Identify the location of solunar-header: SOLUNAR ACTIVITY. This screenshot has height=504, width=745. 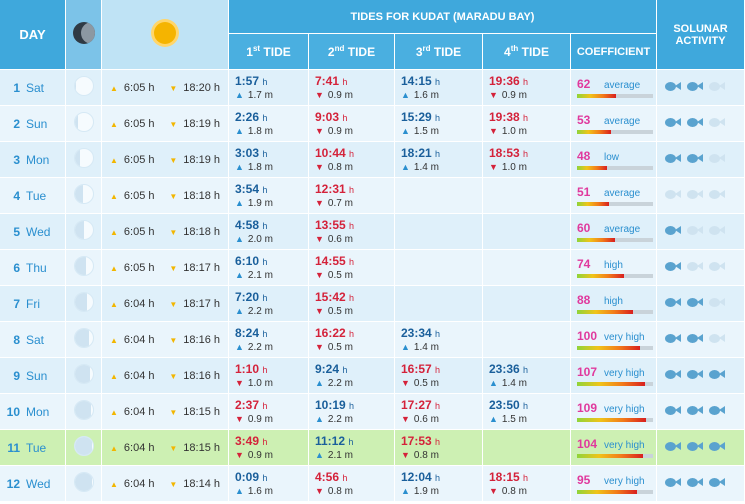
(701, 35).